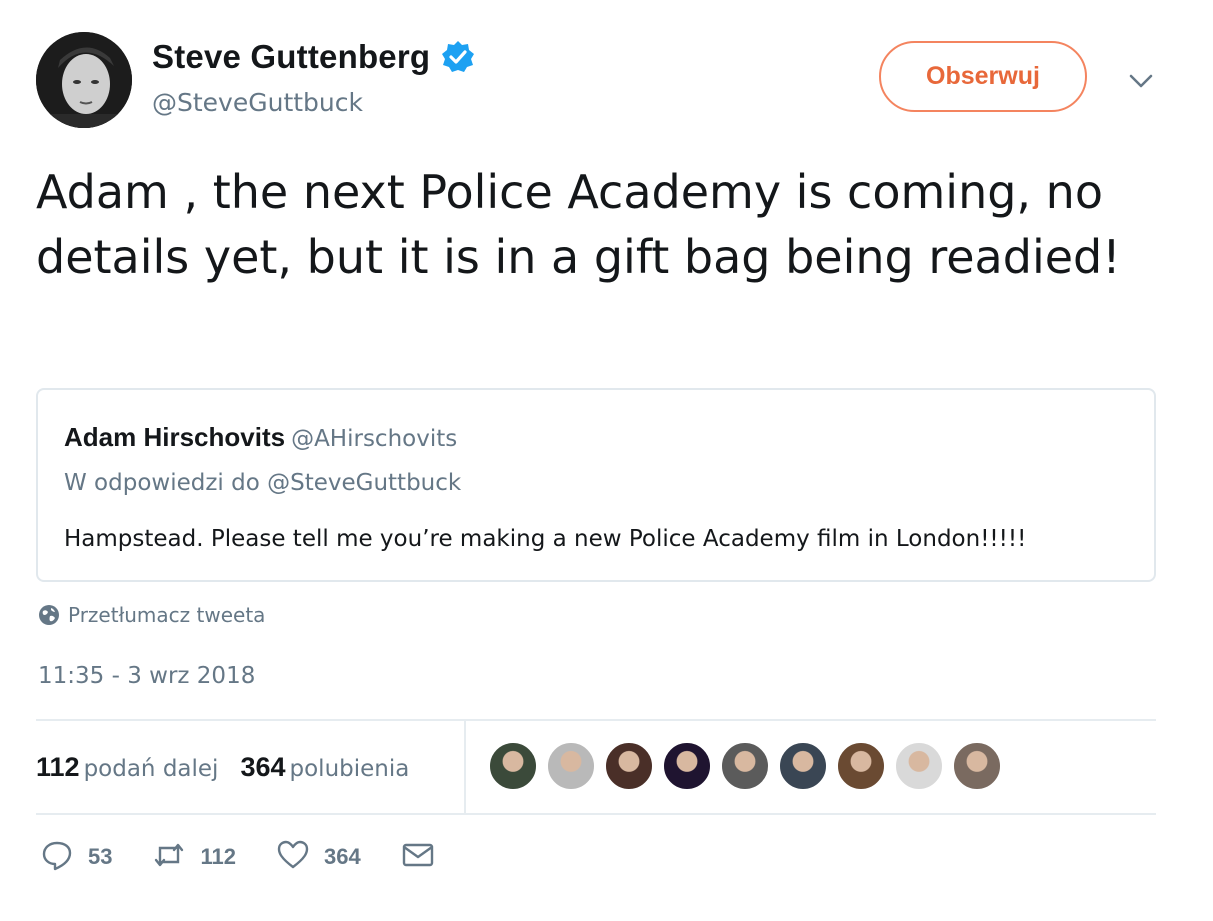 The width and height of the screenshot is (1213, 921). I want to click on tweet-stats: 112 podań dalej 364 polubienia, so click(251, 767).